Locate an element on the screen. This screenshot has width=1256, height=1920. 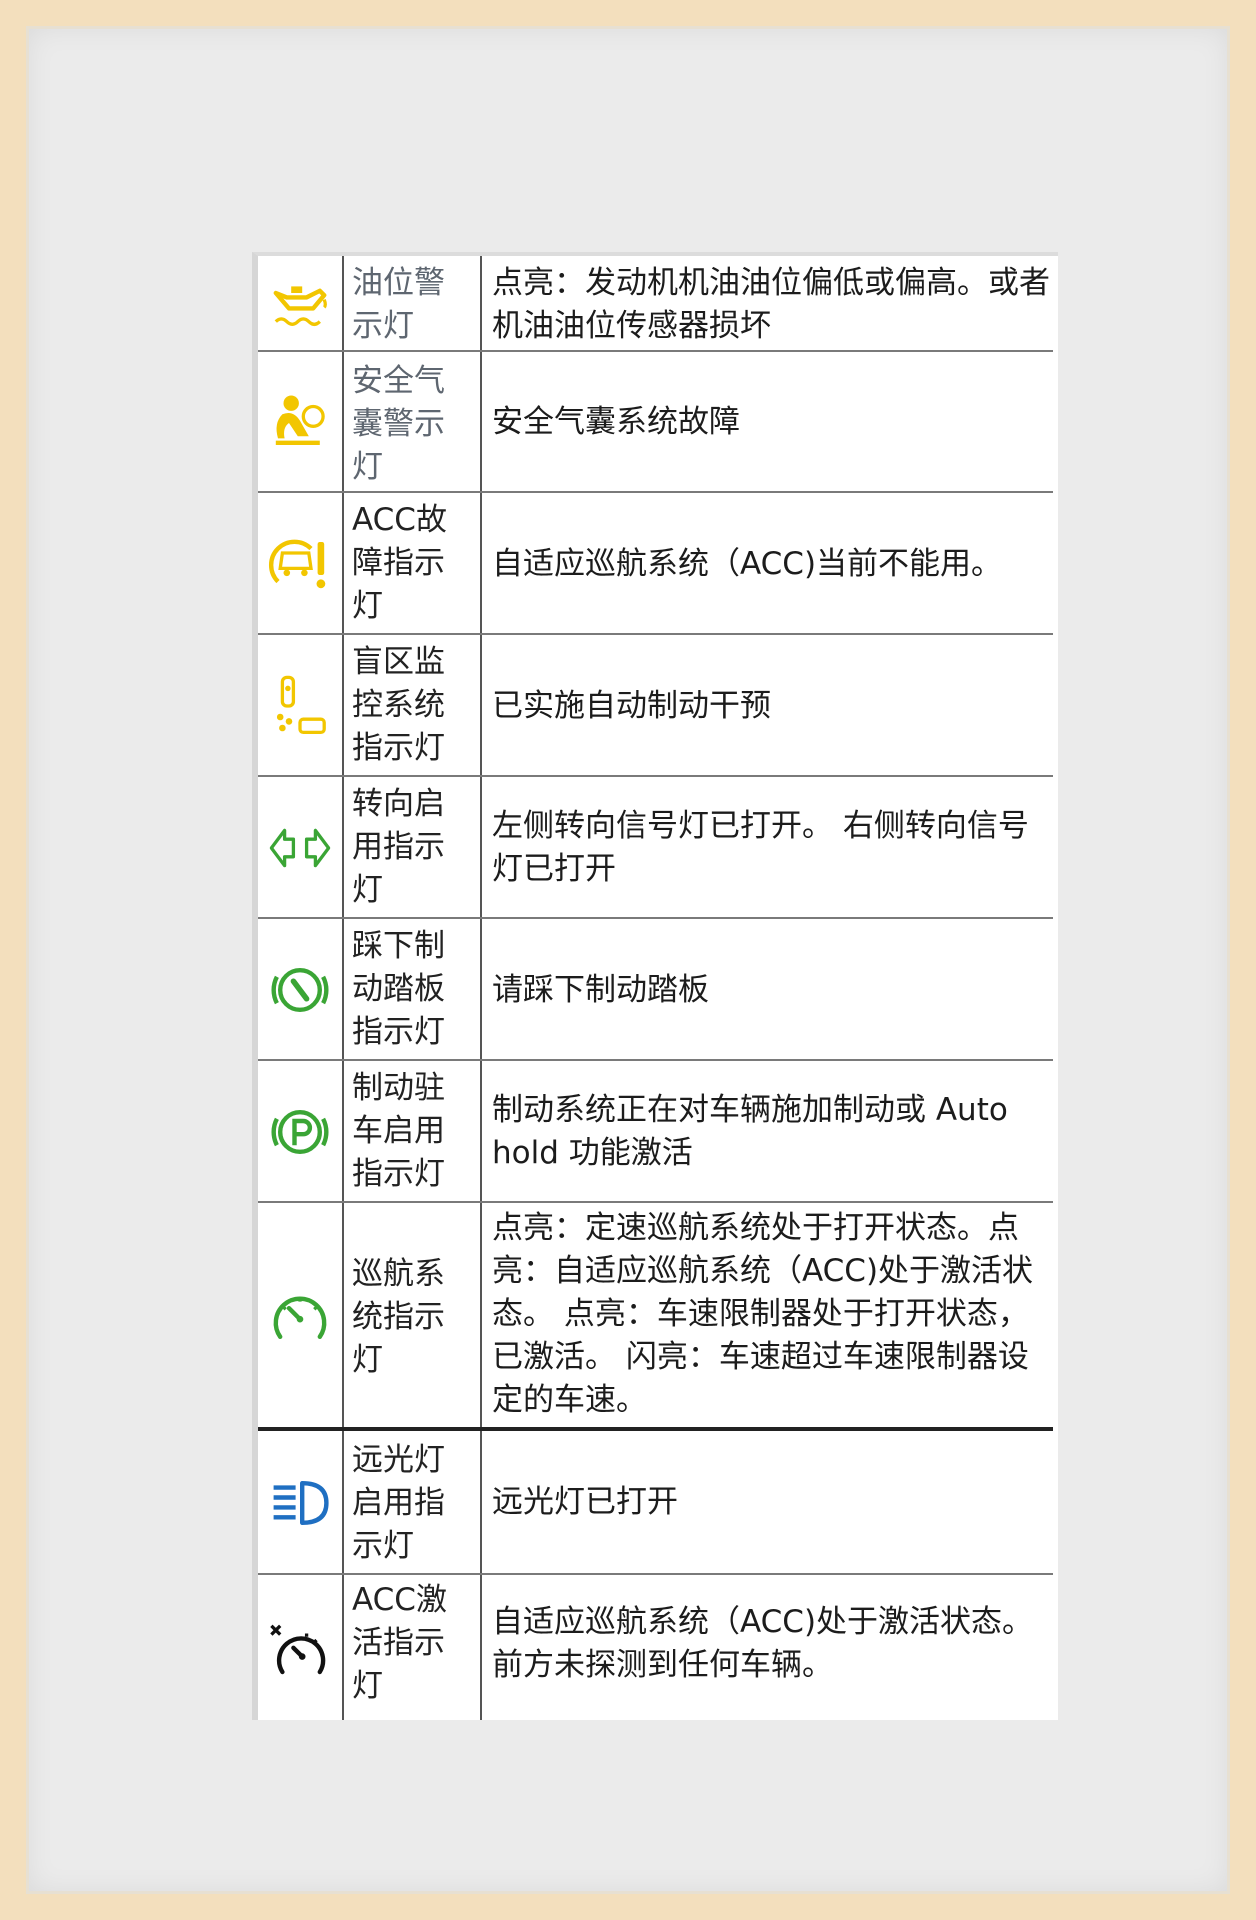
table-row: ACC激活指示灯 自适应巡航系统（ACC)处于激活状态。前方未探测到任何车辆。 is located at coordinates (658, 1647).